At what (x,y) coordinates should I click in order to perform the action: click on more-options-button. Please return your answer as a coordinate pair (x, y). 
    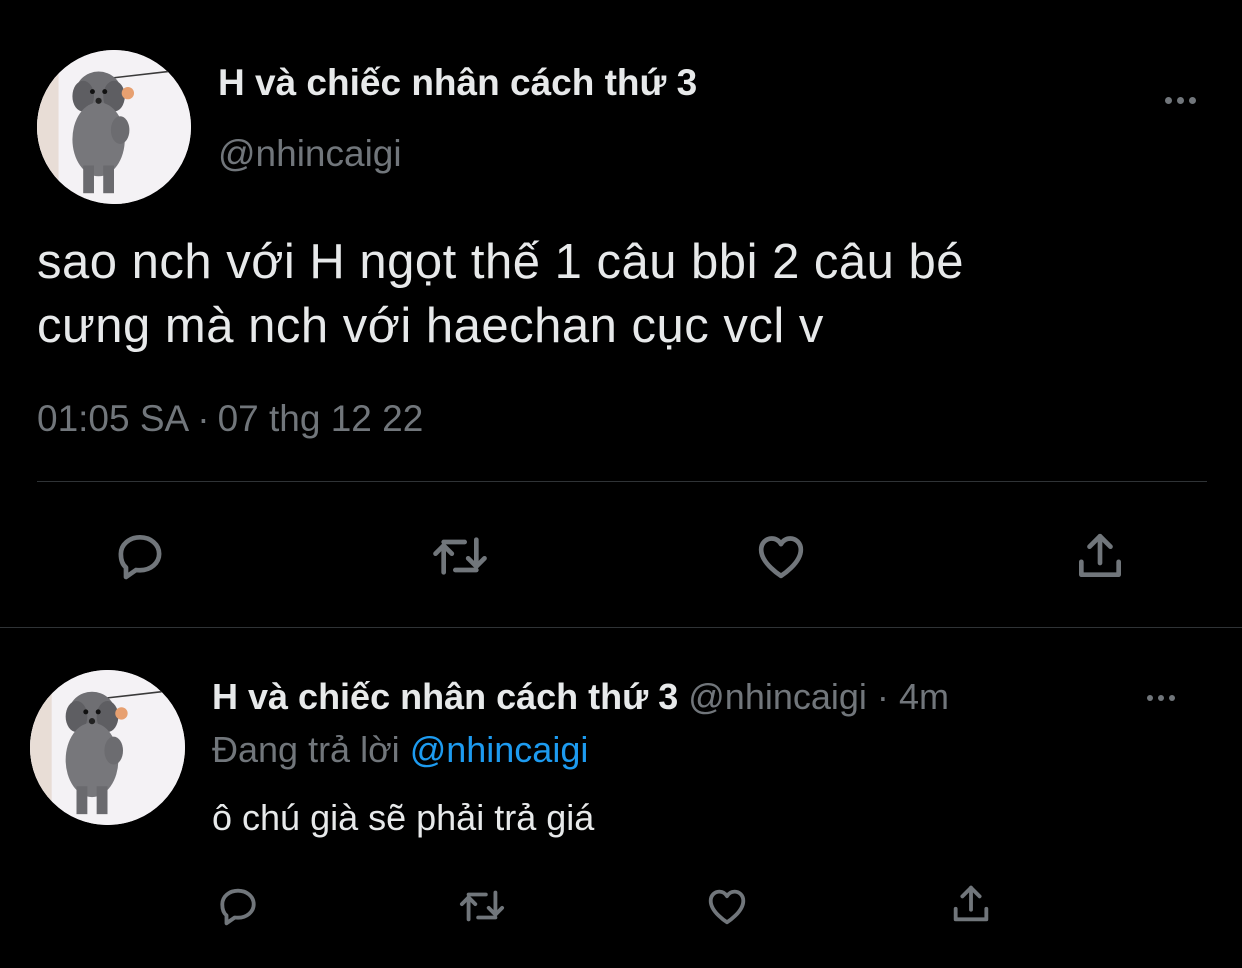
    Looking at the image, I should click on (1180, 100).